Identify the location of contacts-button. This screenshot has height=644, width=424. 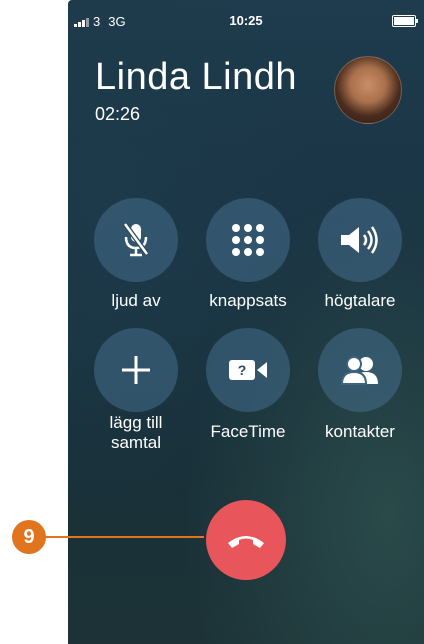
(360, 370).